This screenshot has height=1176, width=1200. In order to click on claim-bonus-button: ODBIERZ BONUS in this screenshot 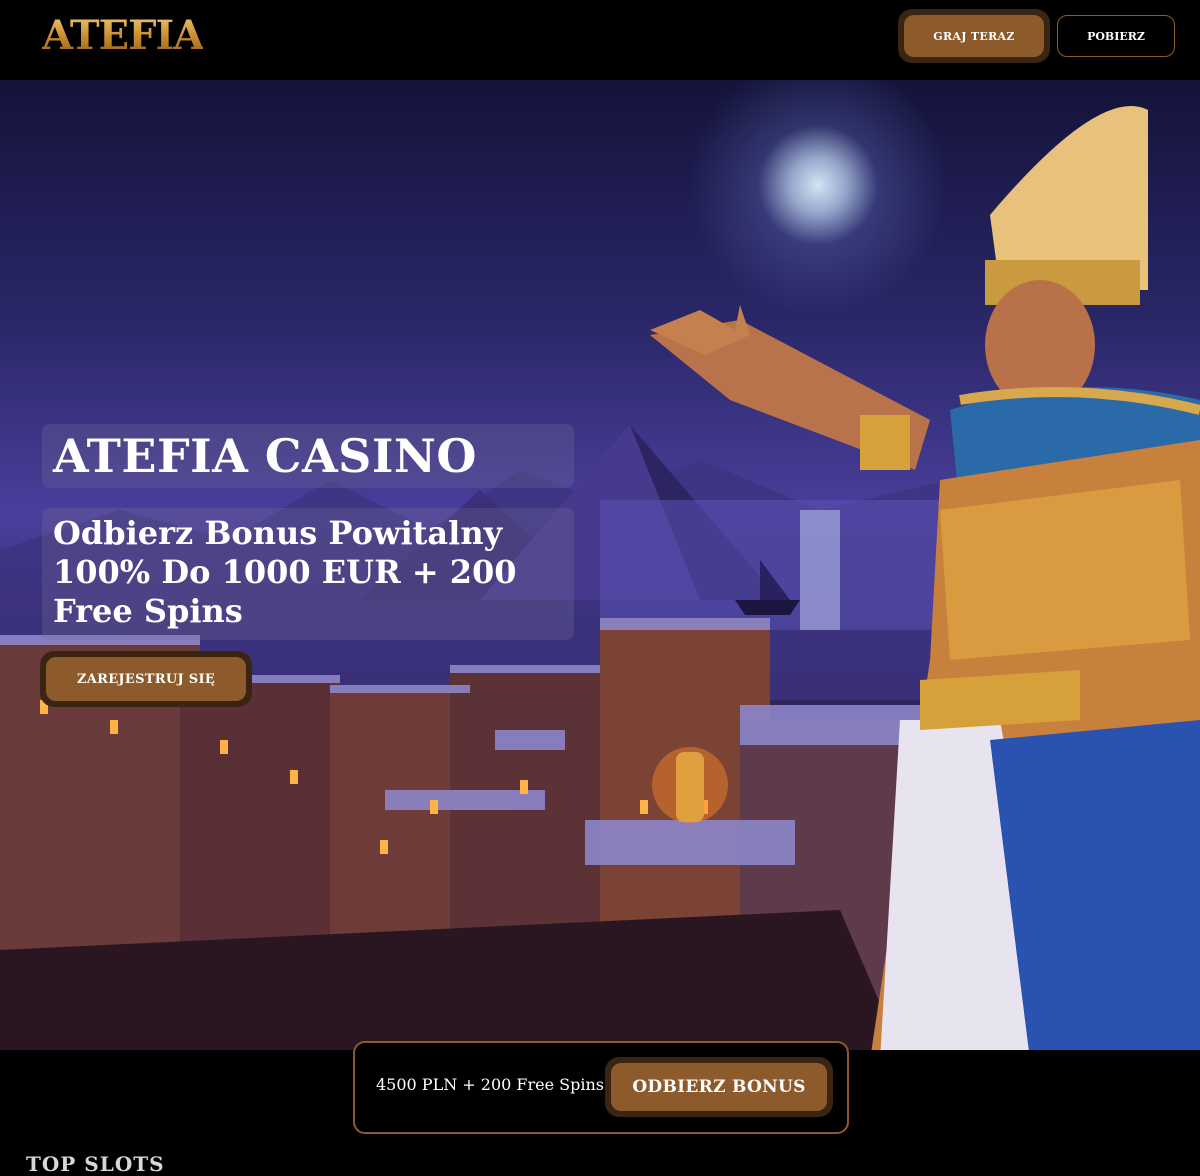, I will do `click(719, 1087)`.